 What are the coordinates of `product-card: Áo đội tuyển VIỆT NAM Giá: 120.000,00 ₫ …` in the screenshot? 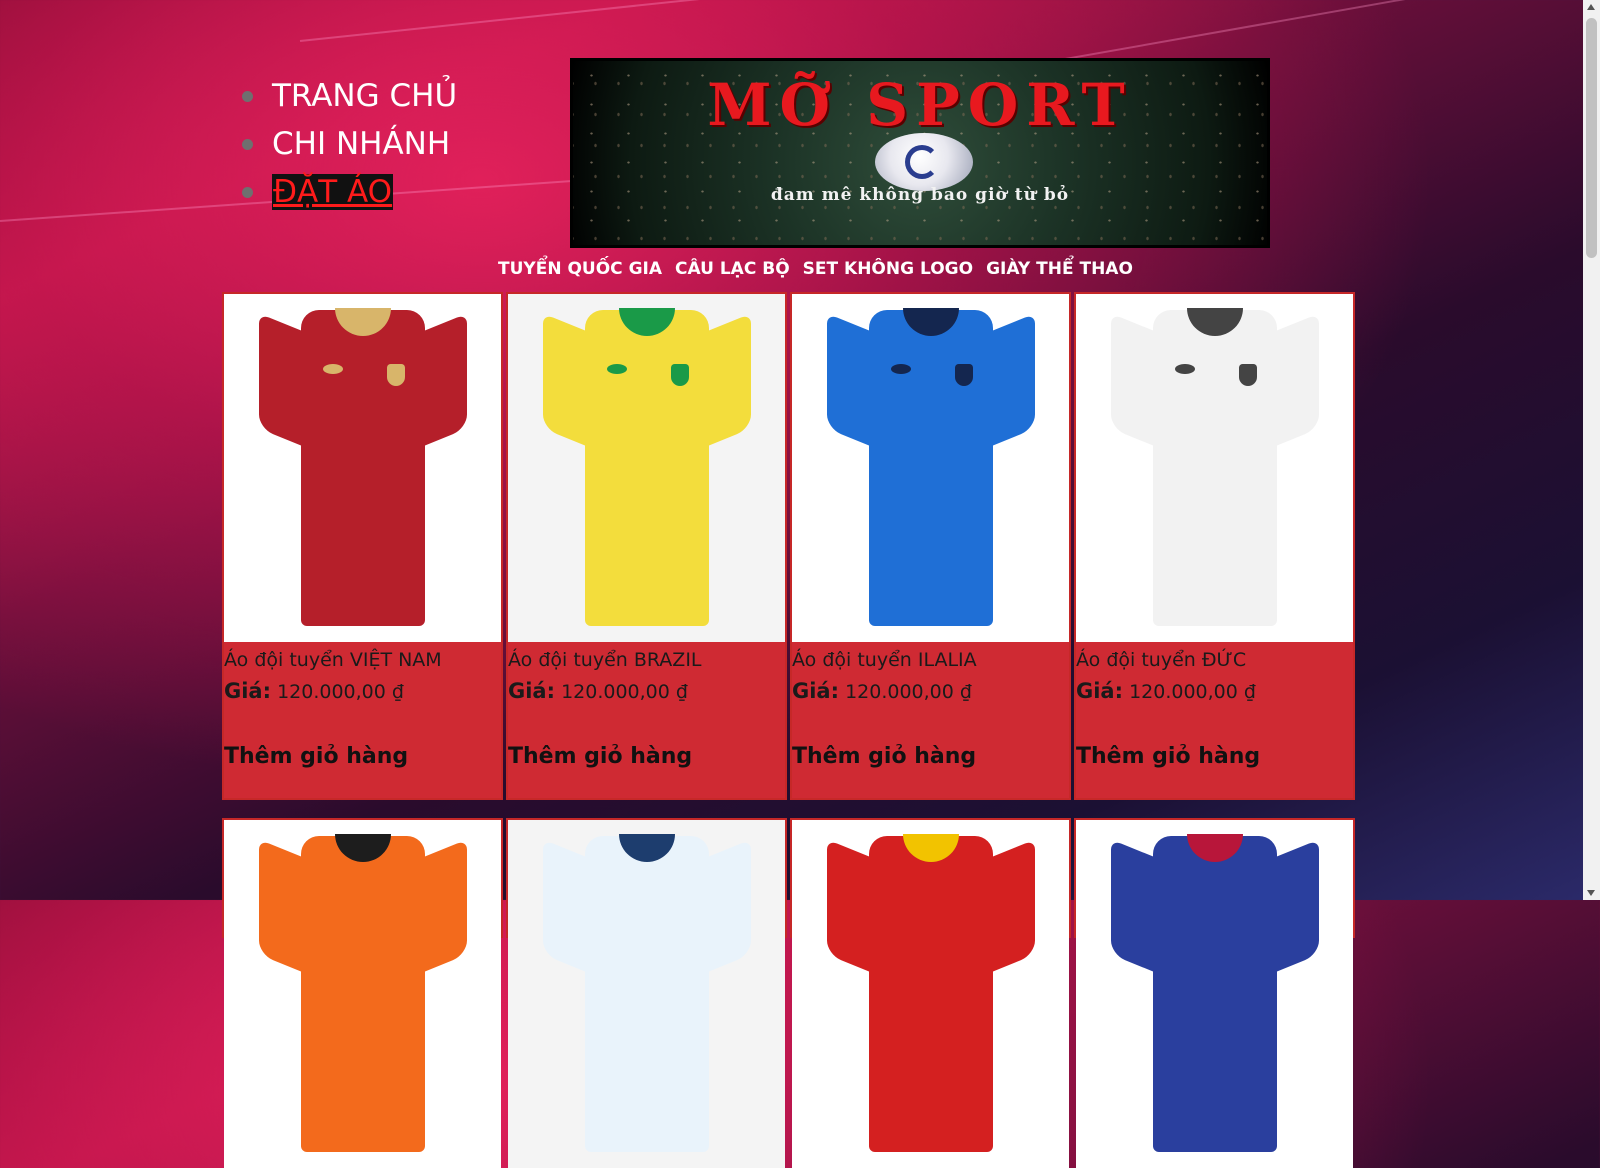 It's located at (362, 546).